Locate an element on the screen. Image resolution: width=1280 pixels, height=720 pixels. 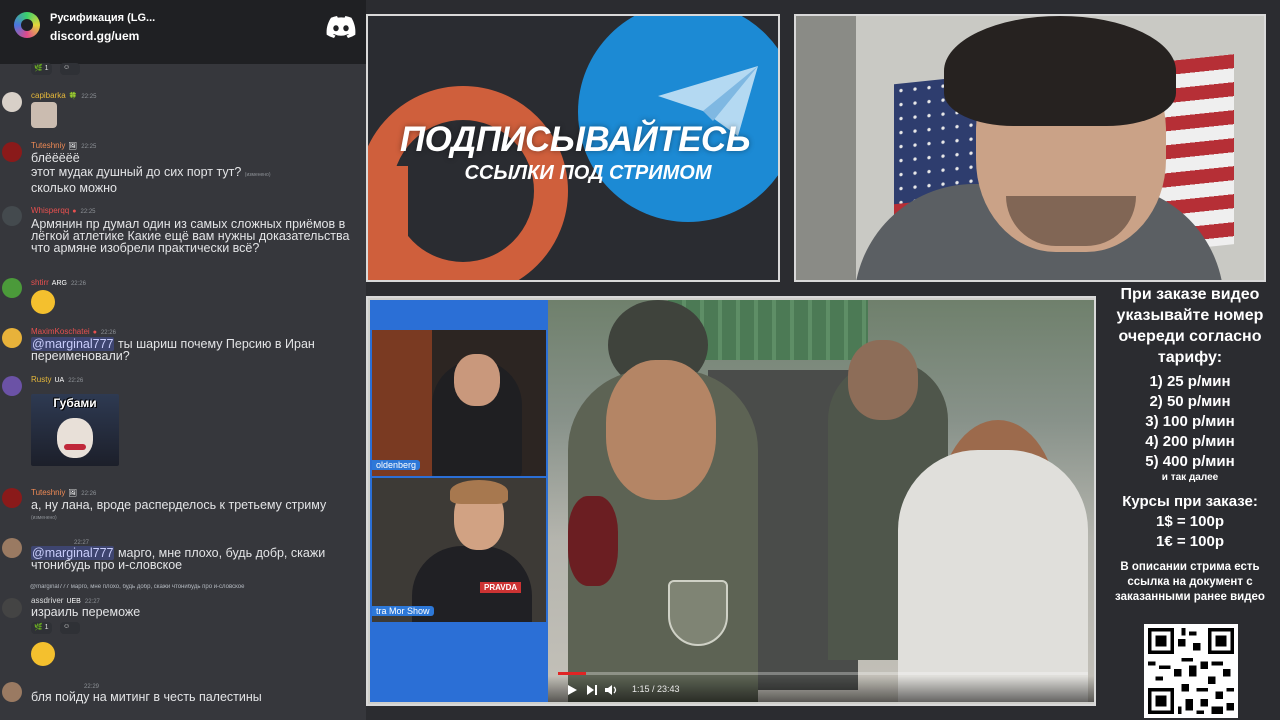
discord-logo-icon is located at coordinates (341, 27).